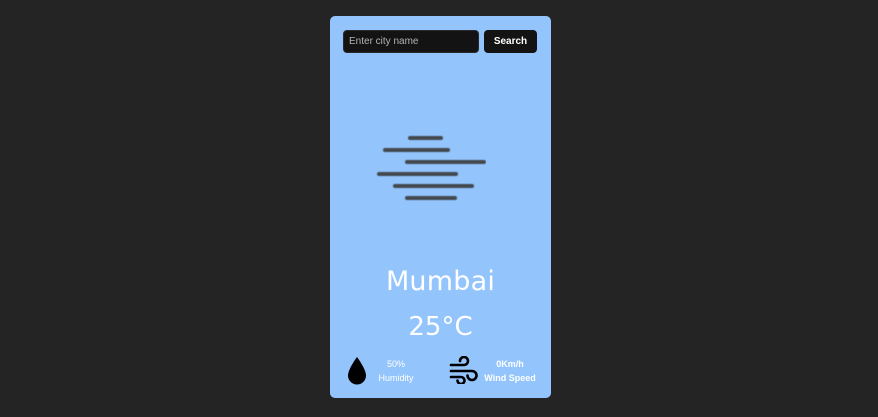 This screenshot has height=417, width=878. What do you see at coordinates (510, 378) in the screenshot?
I see `wind-label: Wind Speed` at bounding box center [510, 378].